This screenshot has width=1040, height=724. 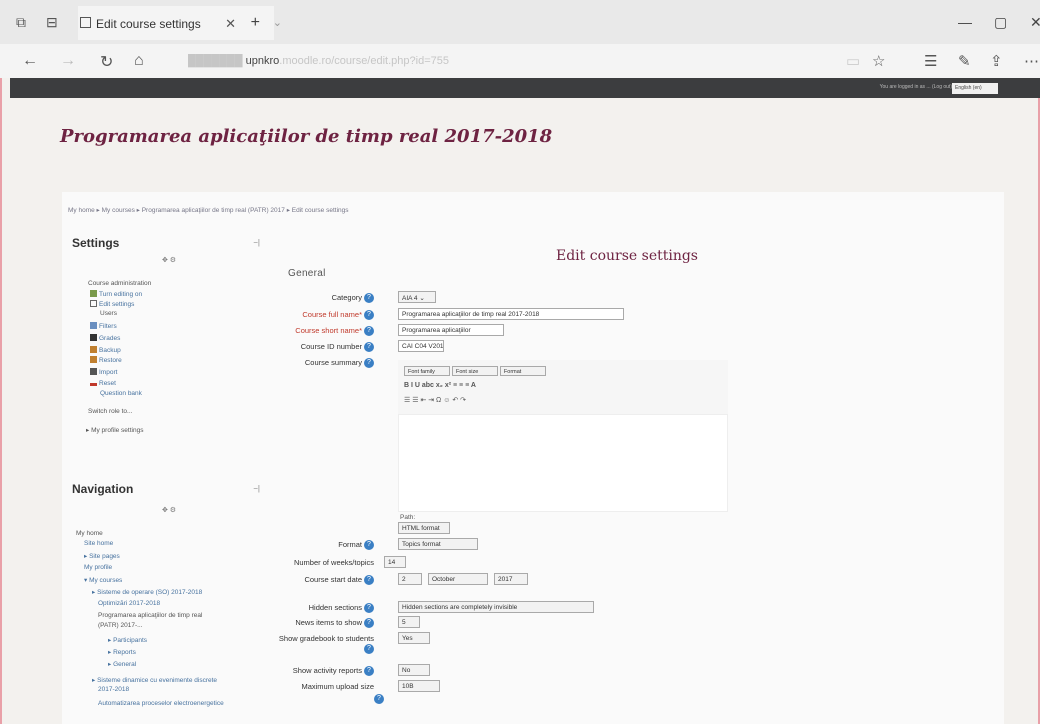 I want to click on forward-icon: →, so click(x=68, y=61).